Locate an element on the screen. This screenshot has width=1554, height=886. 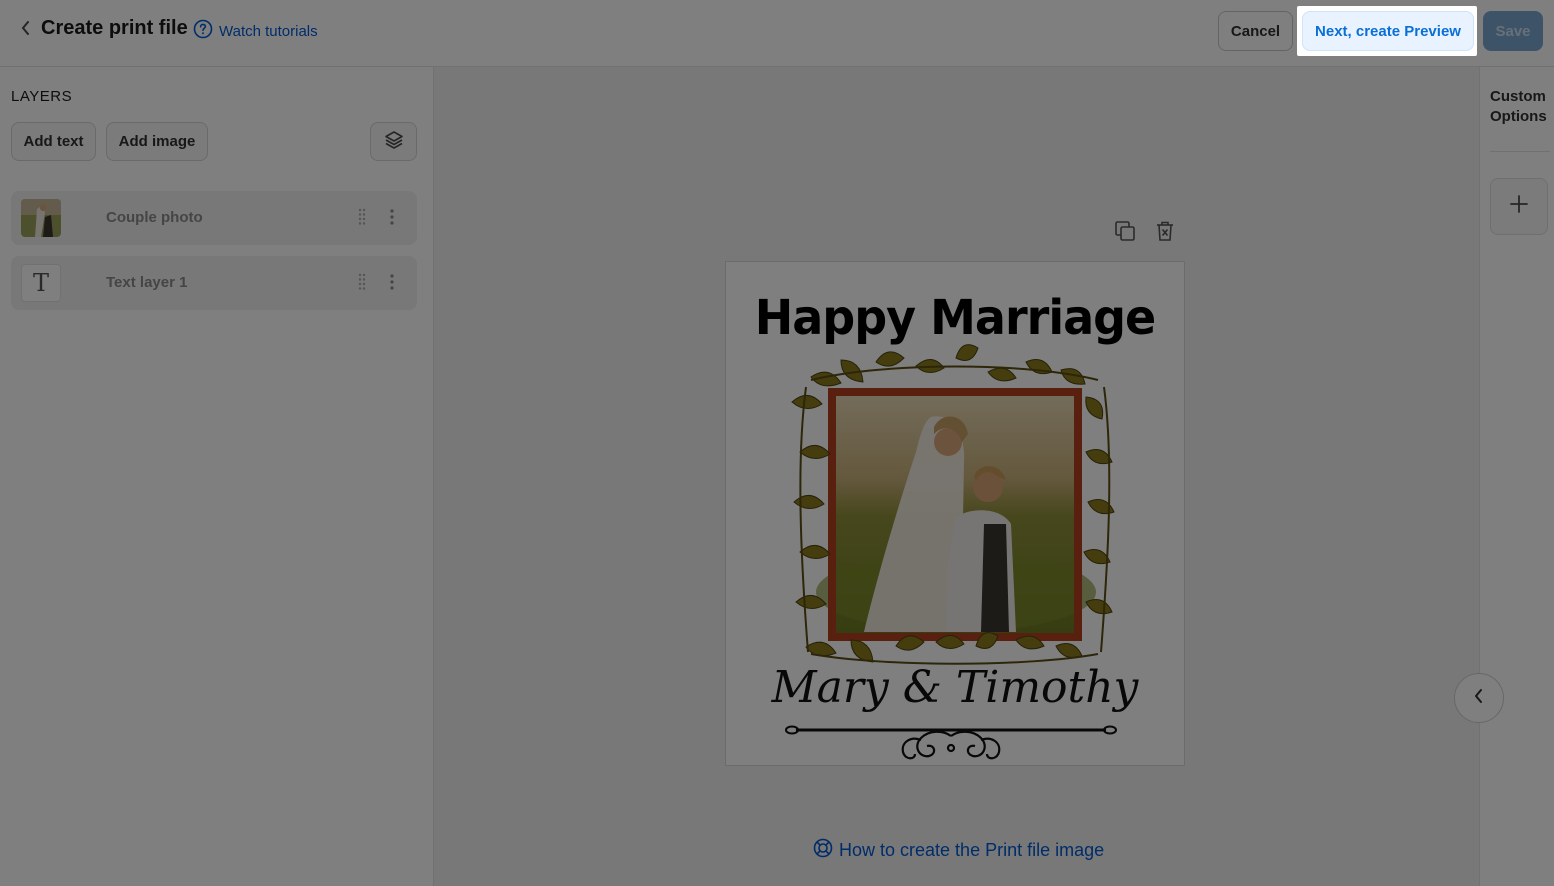
cancel-button: Cancel is located at coordinates (1255, 31).